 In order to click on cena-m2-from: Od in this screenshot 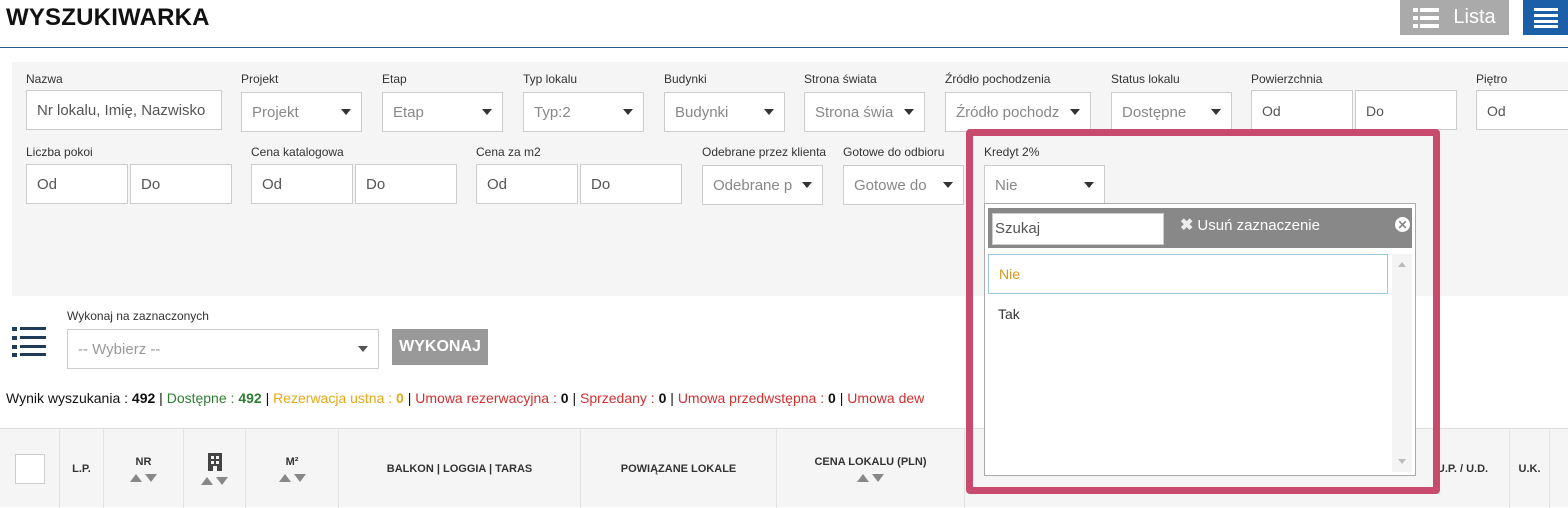, I will do `click(527, 184)`.